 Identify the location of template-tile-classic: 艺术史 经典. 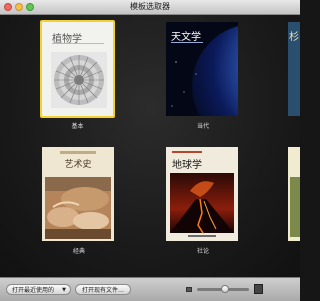
(79, 200).